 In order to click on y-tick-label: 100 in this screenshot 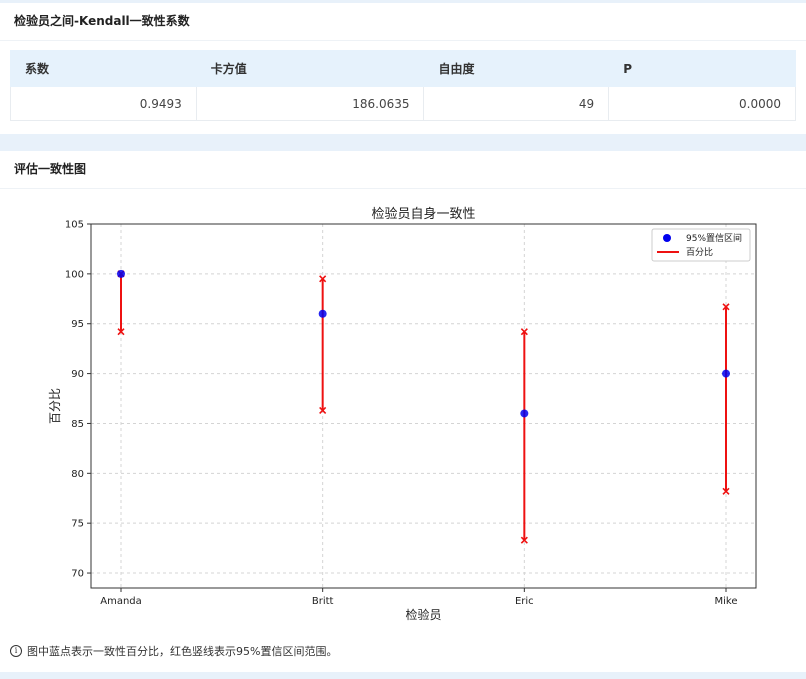, I will do `click(74, 274)`.